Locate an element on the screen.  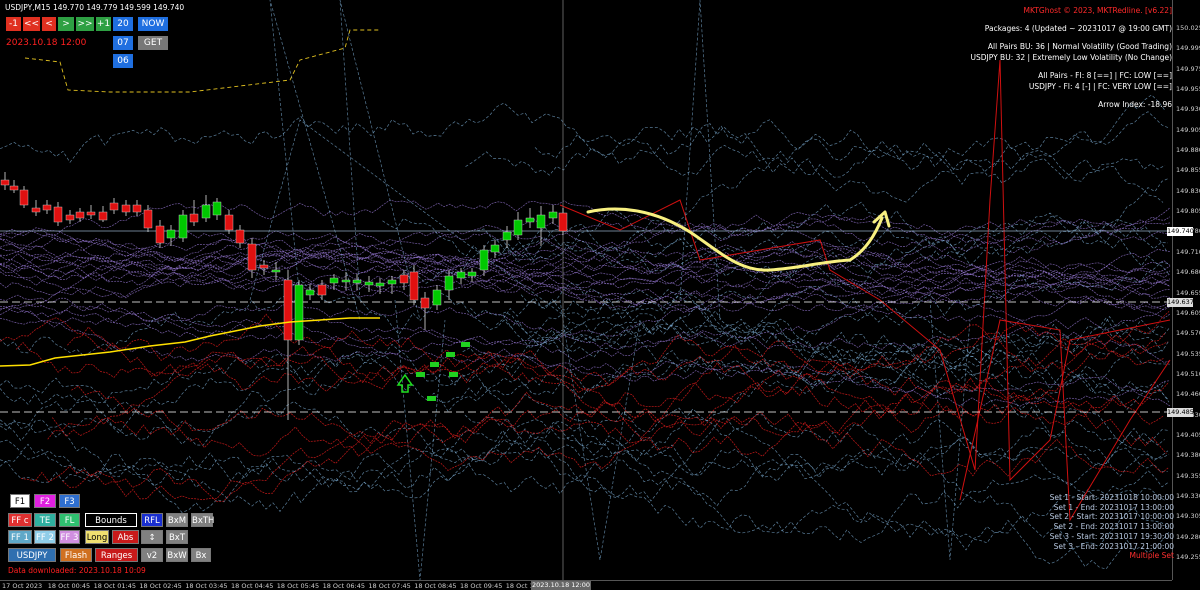
time-tick: 18 Oct 02:45 is located at coordinates (160, 586).